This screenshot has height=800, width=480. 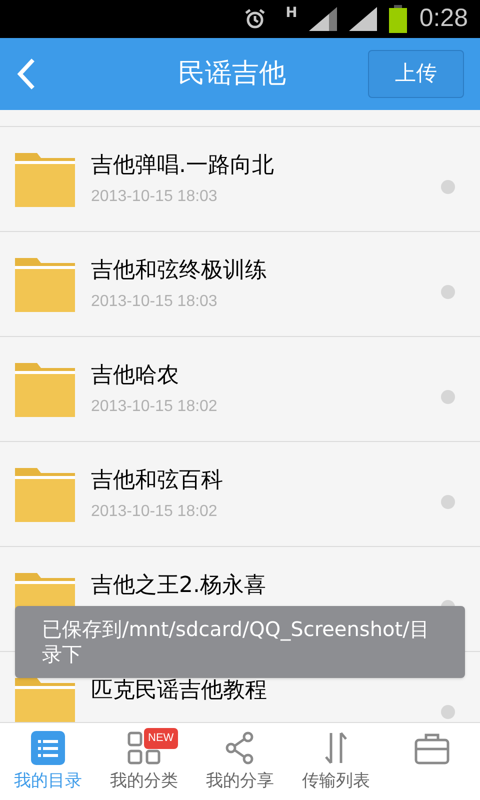 I want to click on folder-name: 吉他之王2.杨永喜, so click(x=179, y=586).